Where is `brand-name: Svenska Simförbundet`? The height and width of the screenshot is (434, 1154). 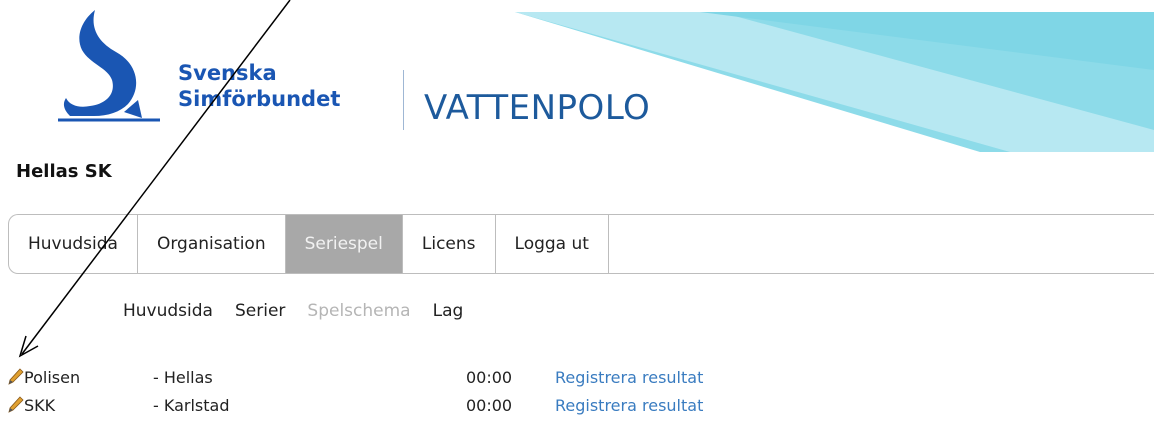 brand-name: Svenska Simförbundet is located at coordinates (259, 86).